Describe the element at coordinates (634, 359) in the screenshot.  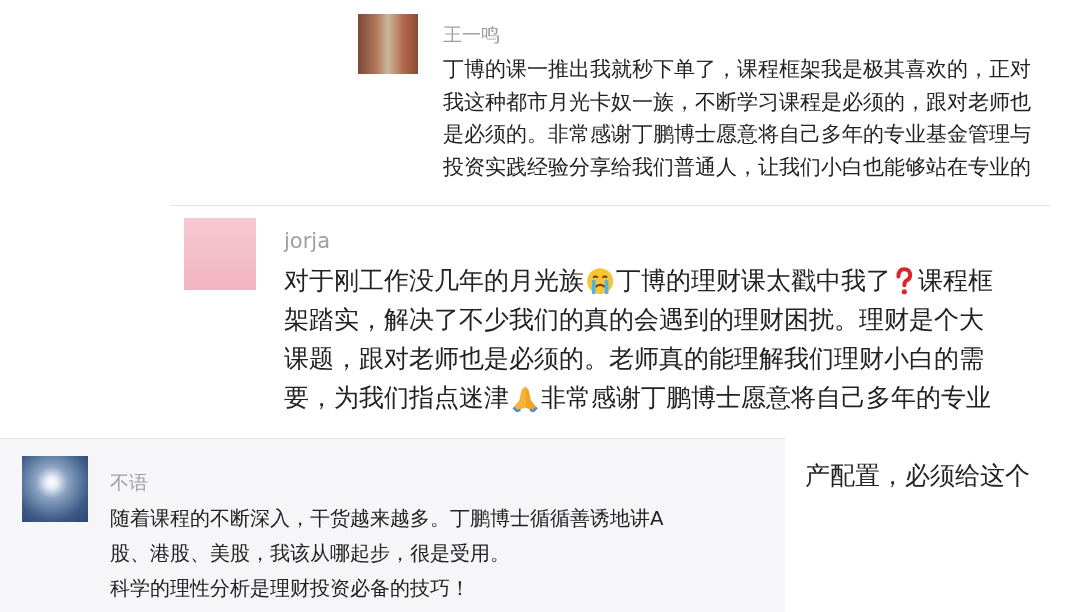
I see `comment-text: 课题，跟对老师也是必须的。老师真的能理解我们理财小白的需` at that location.